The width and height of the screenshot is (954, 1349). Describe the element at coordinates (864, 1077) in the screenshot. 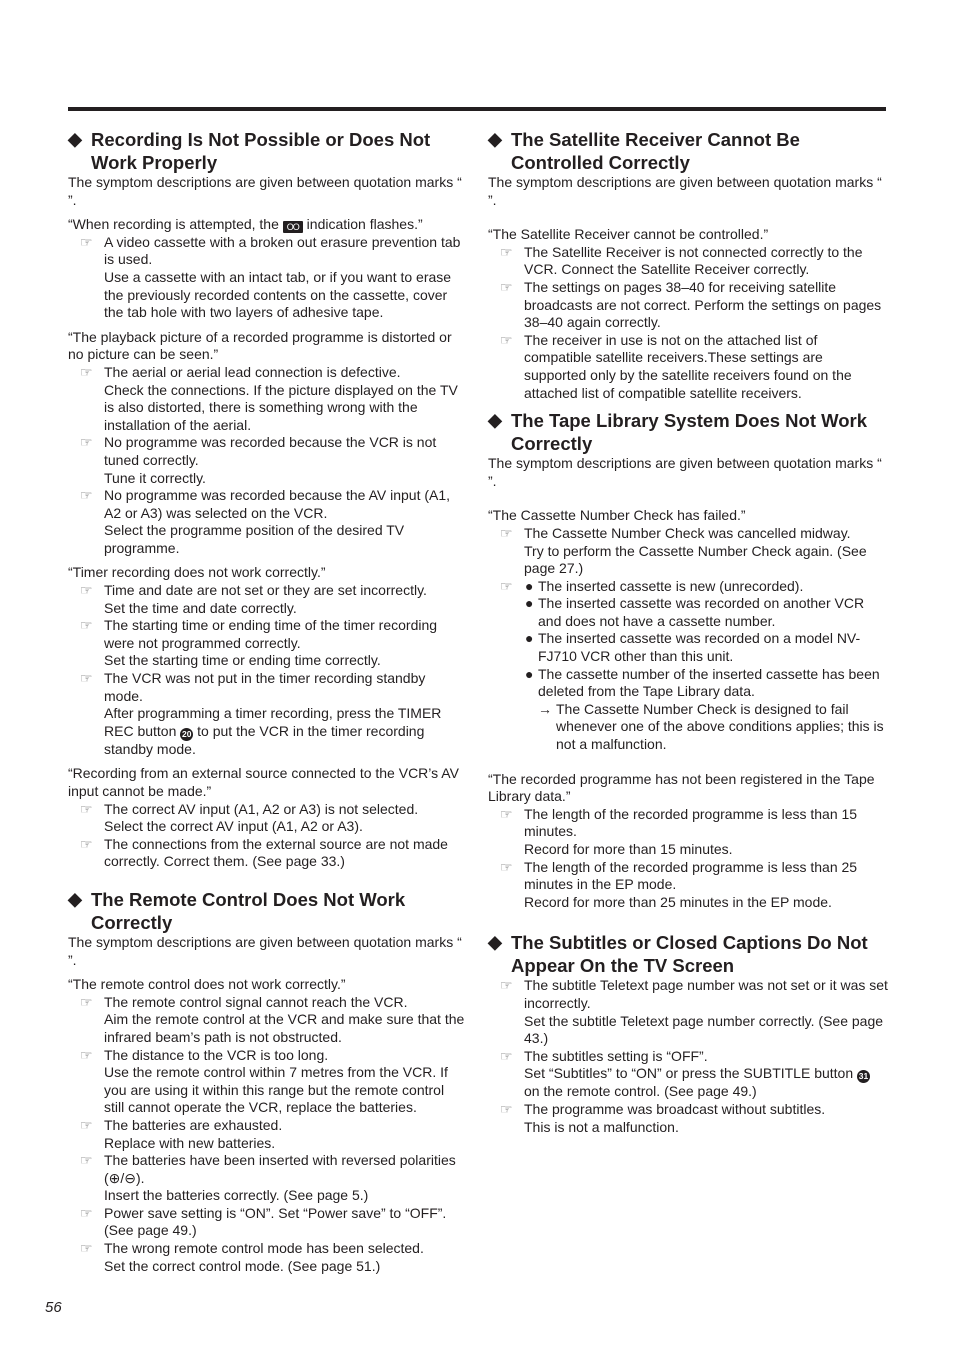

I see `button-number-badge: 31` at that location.